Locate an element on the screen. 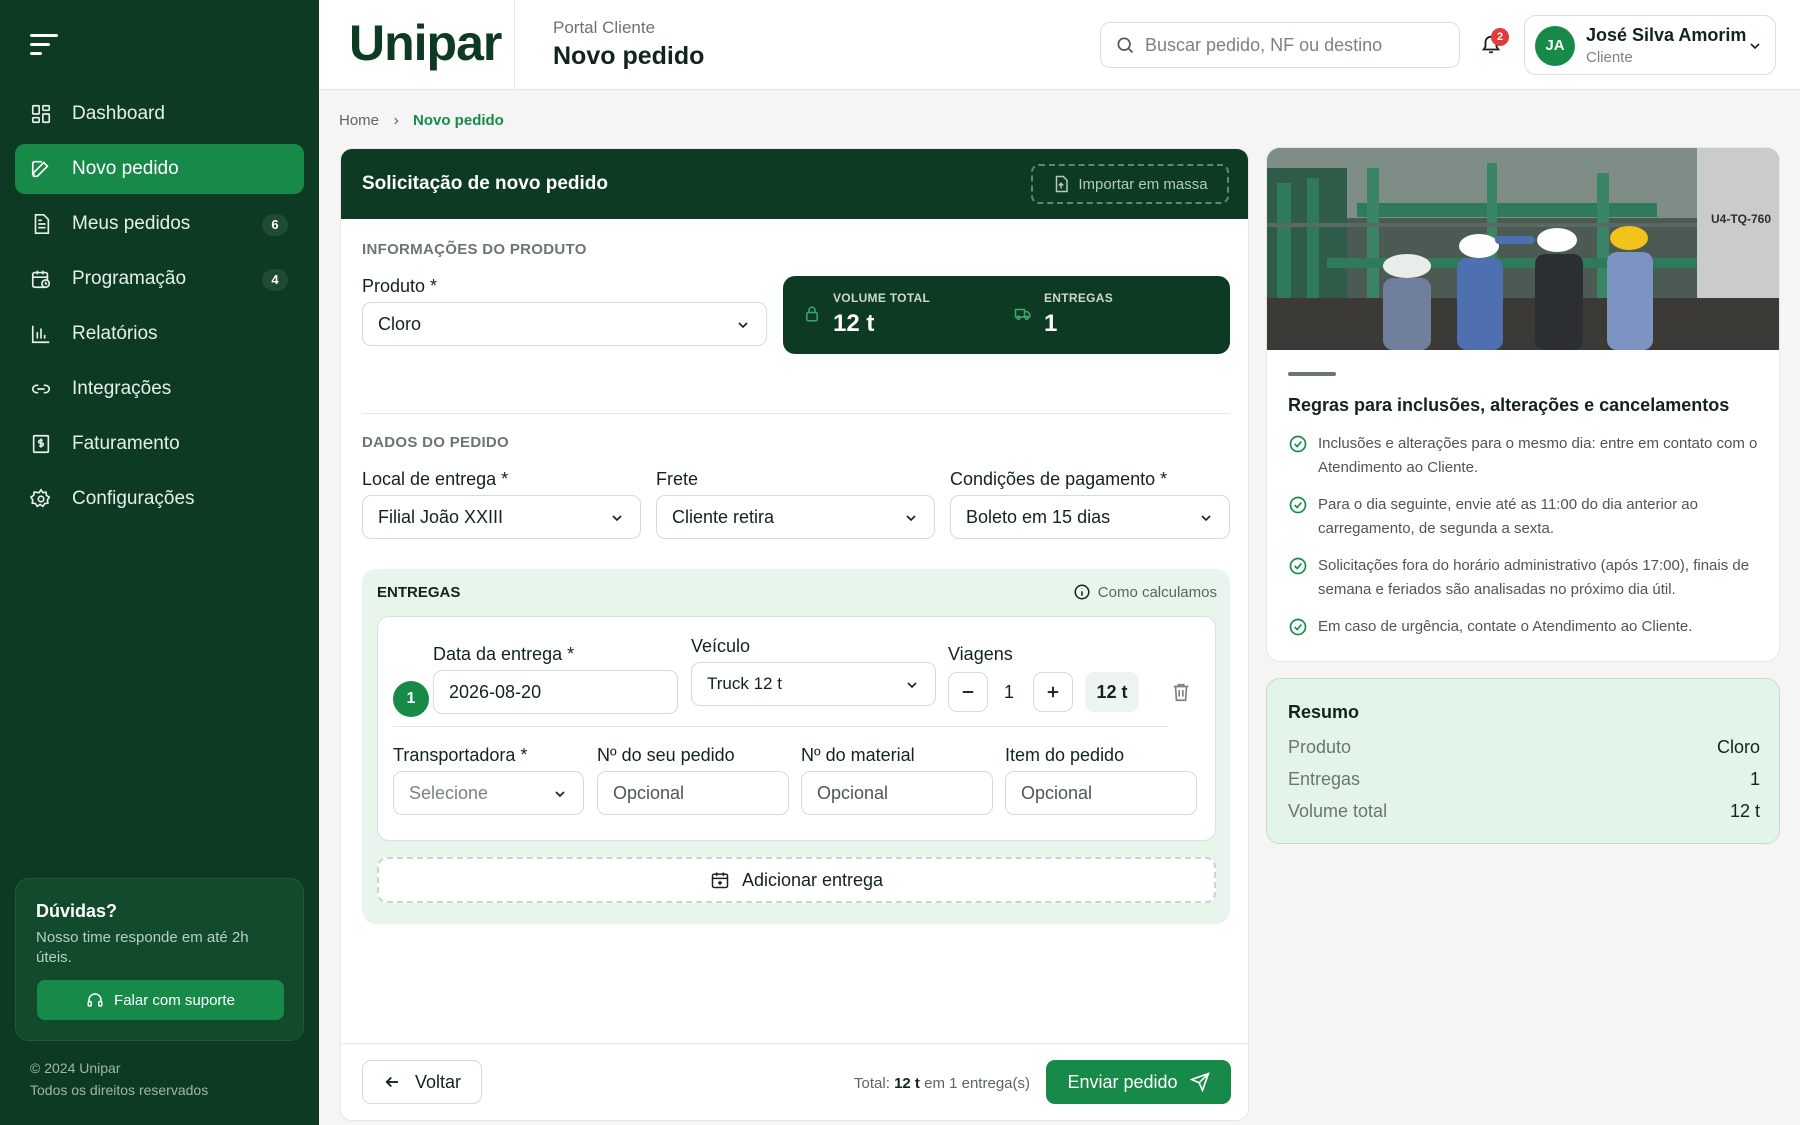 The image size is (1800, 1125). sidebar-item-novo-pedido: Novo pedido is located at coordinates (159, 169).